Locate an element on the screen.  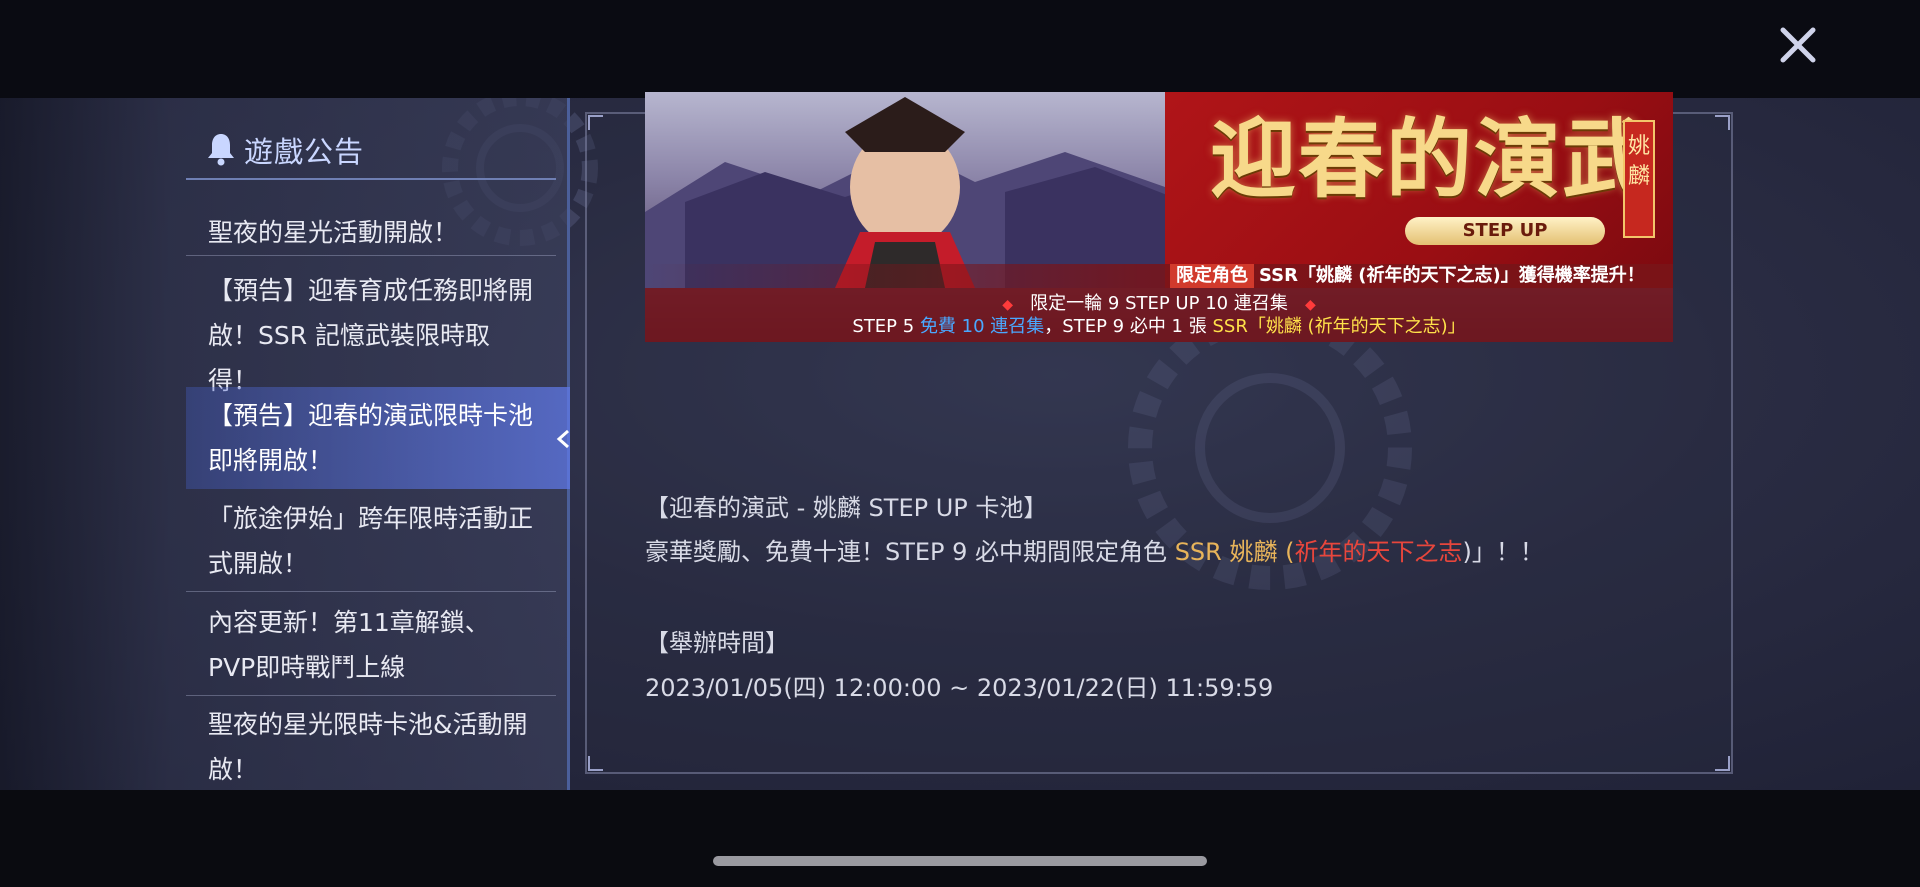
top-bar is located at coordinates (960, 49).